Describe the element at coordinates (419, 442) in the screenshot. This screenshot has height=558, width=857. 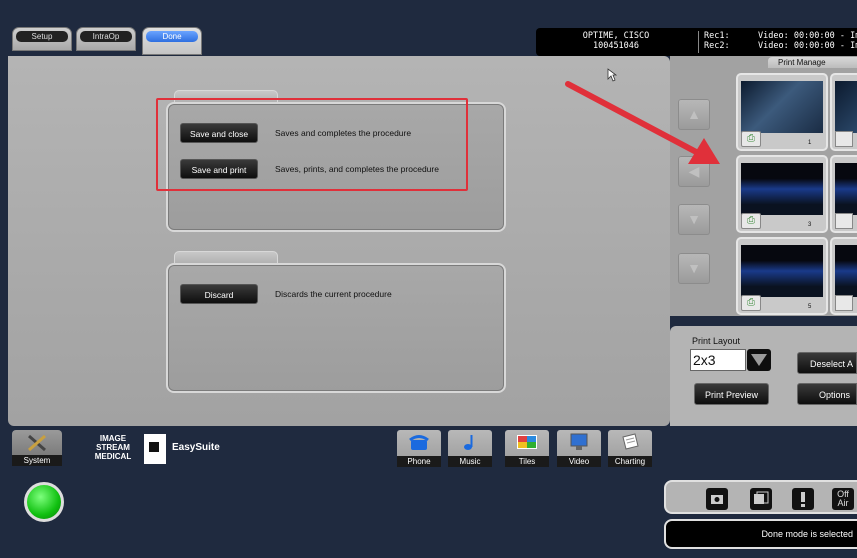
I see `phone-icon` at that location.